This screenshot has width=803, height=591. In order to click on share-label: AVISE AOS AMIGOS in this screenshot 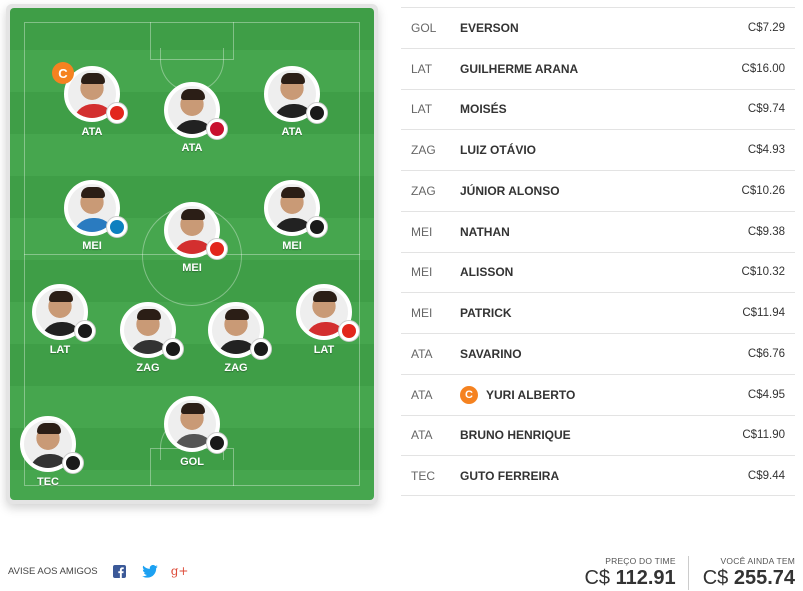, I will do `click(53, 571)`.